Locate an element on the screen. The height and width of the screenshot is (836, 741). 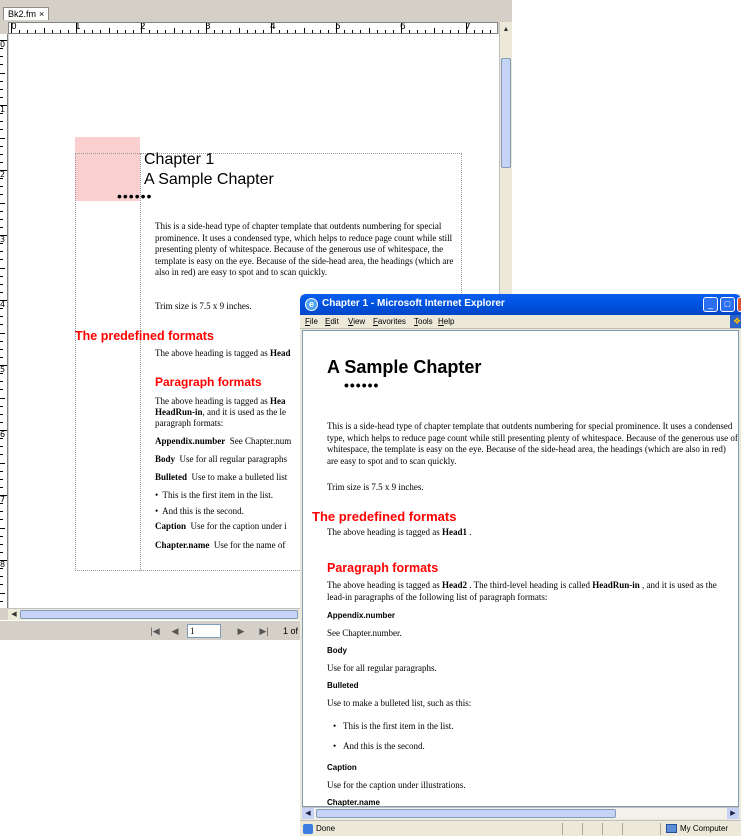
tab-close-icon: × is located at coordinates (41, 14).